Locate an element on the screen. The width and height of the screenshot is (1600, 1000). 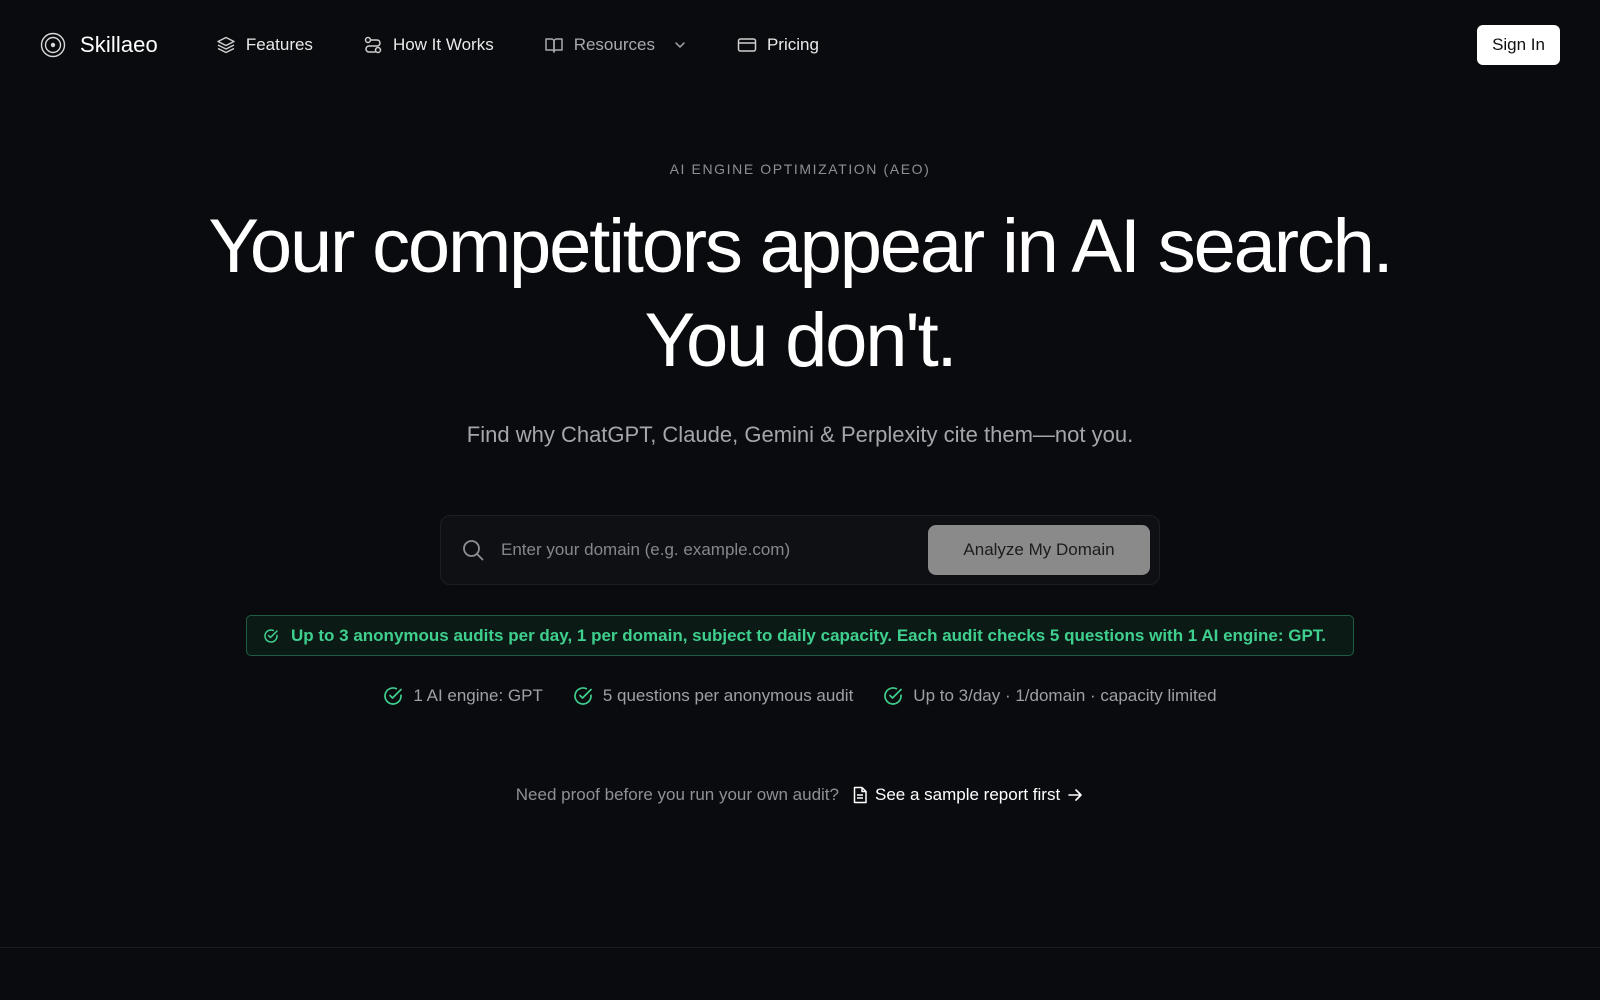
layers-icon is located at coordinates (226, 45).